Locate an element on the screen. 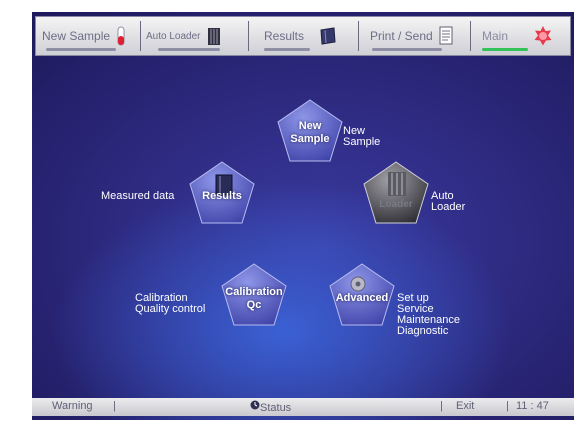  calibration-qc-button: Calibration Qc is located at coordinates (254, 295).